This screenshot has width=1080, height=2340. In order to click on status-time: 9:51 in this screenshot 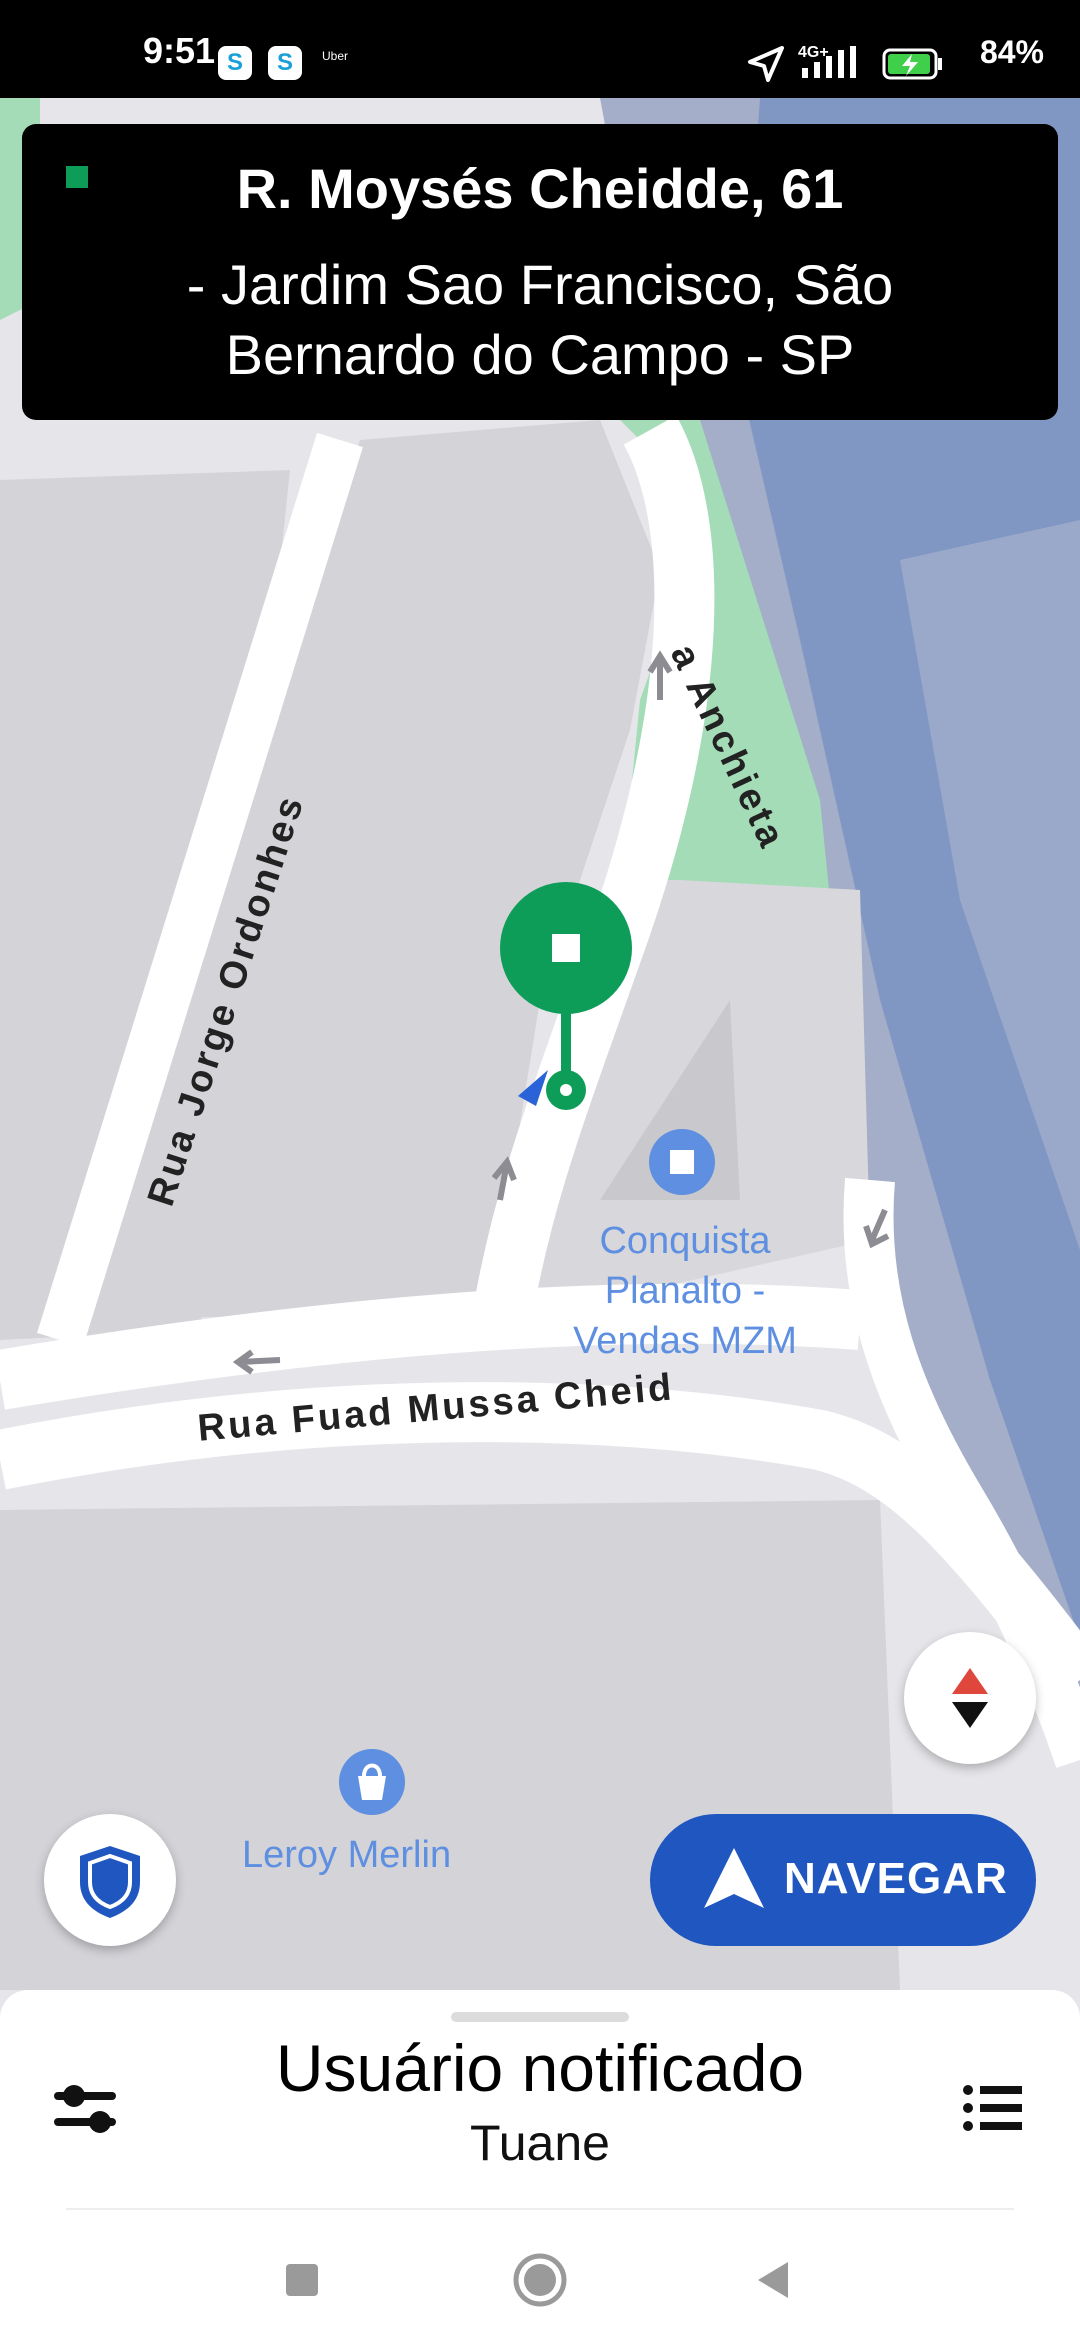, I will do `click(179, 50)`.